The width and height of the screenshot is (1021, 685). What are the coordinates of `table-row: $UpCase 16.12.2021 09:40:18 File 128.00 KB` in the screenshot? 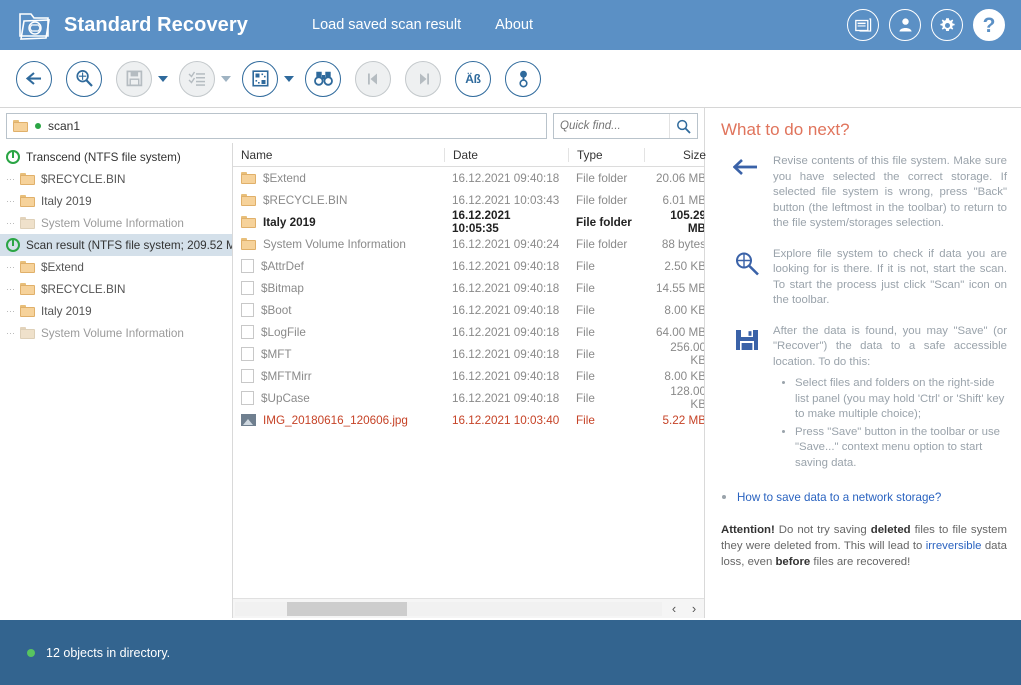 It's located at (468, 398).